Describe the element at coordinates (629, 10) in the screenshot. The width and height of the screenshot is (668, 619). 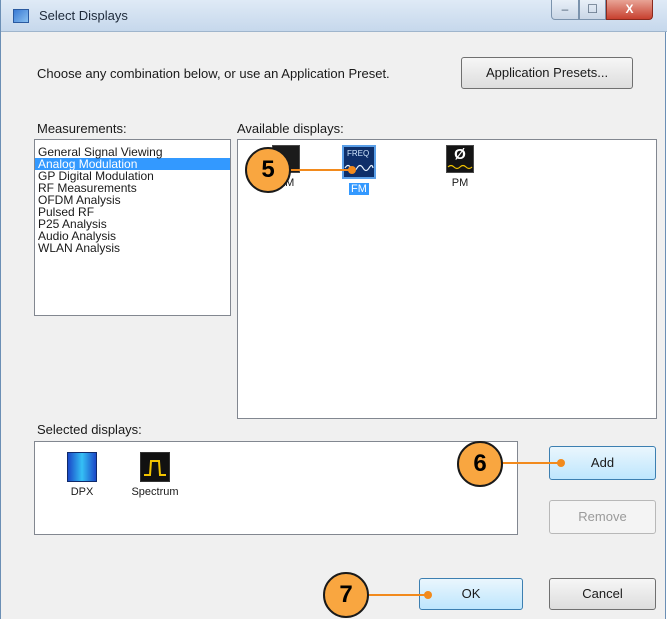
I see `close-button: X` at that location.